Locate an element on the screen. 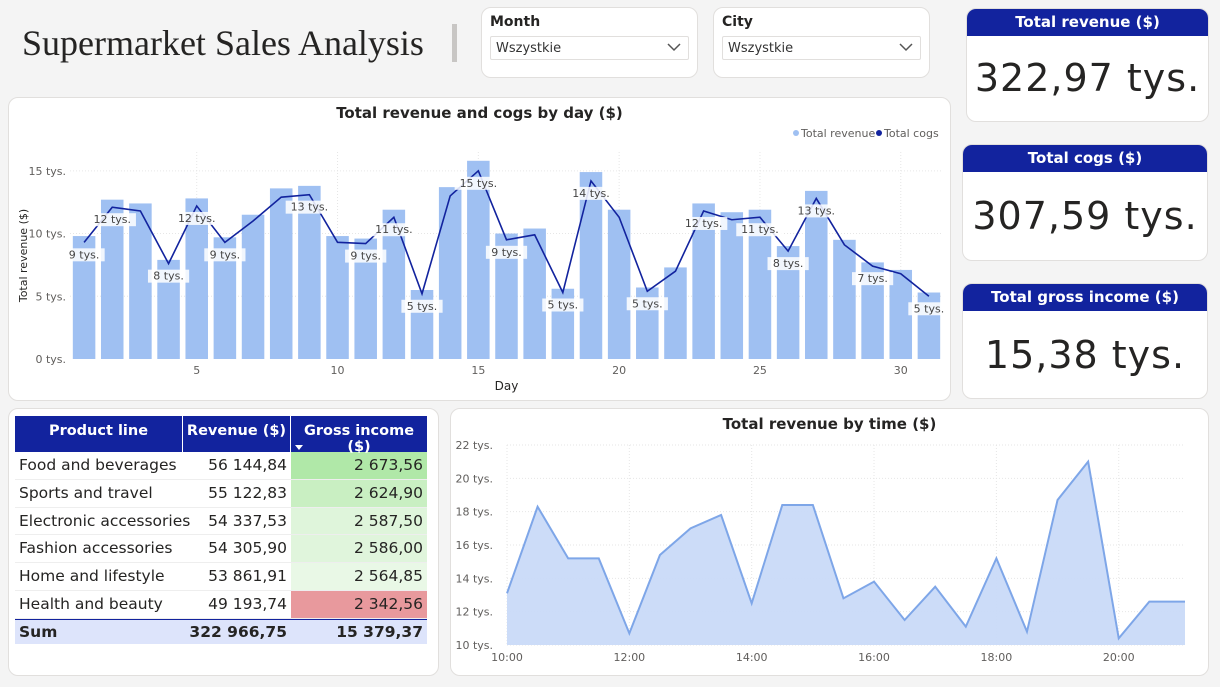 This screenshot has width=1220, height=687. data-label: 7 tys. is located at coordinates (872, 278).